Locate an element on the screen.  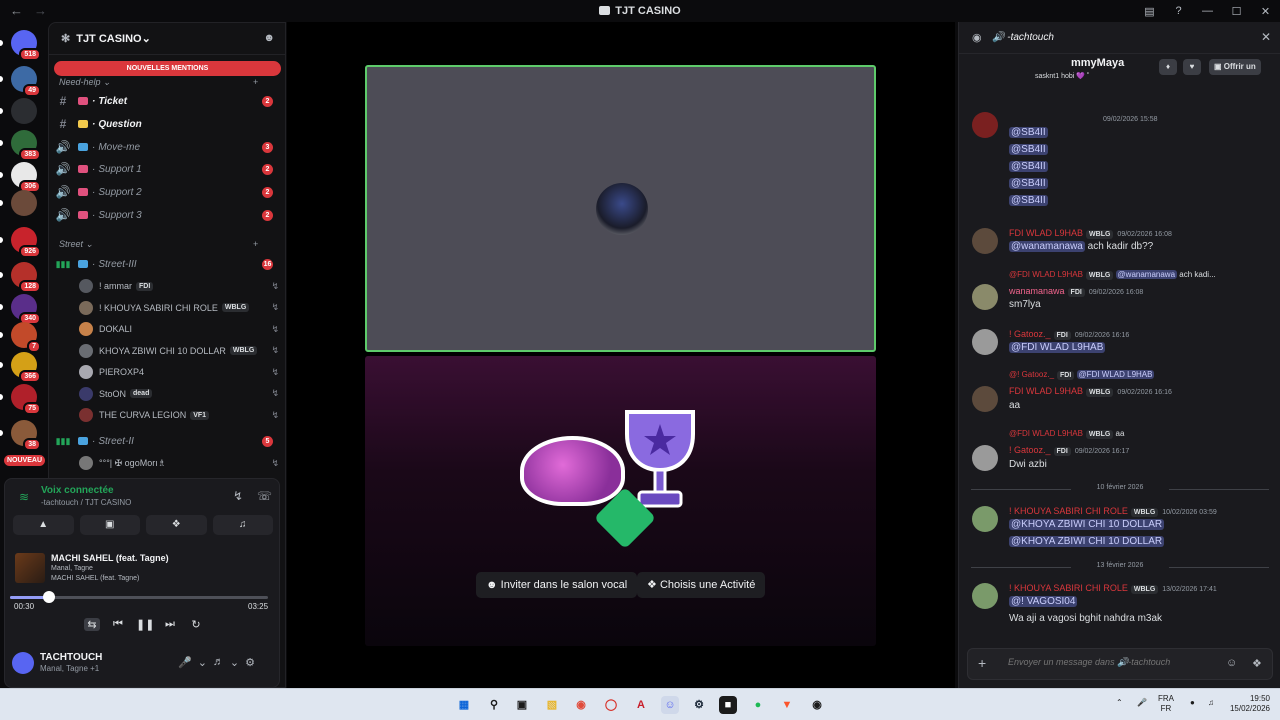
chrome-icon: ◉ is located at coordinates (581, 705).